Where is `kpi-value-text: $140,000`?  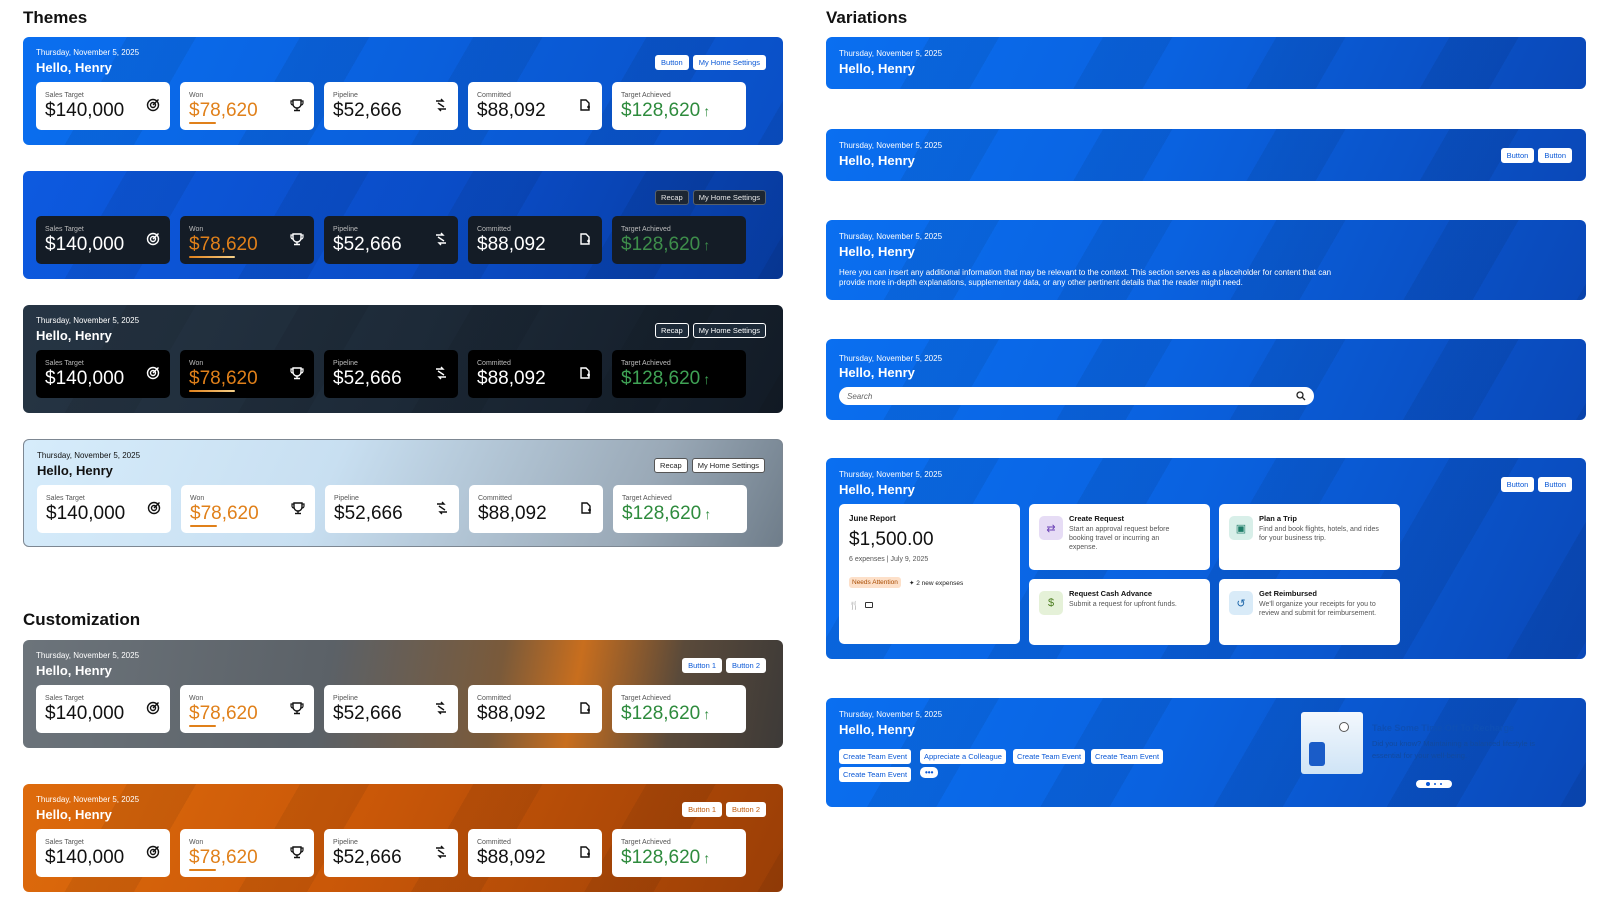 kpi-value-text: $140,000 is located at coordinates (85, 713).